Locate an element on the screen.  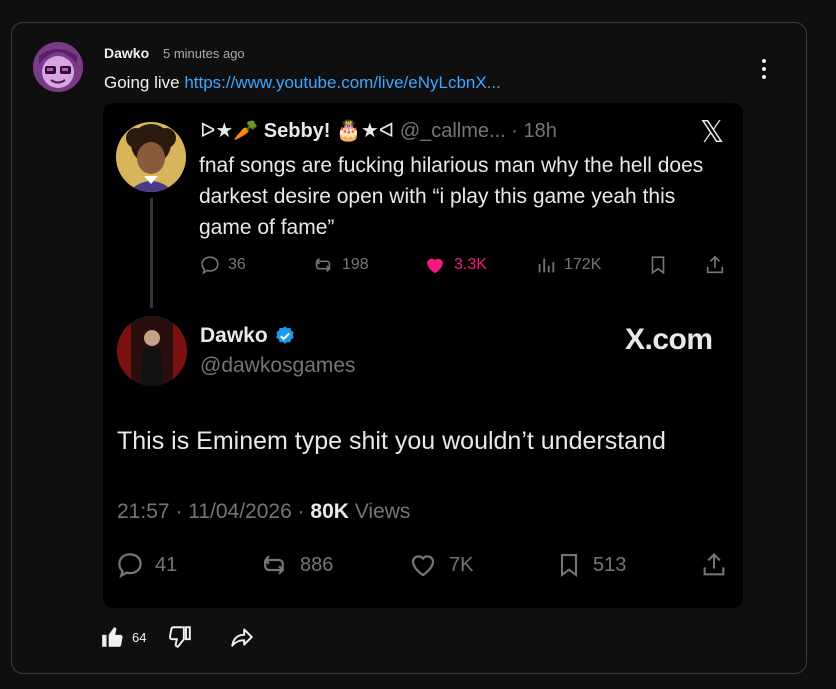
main-bookmark-count: 513 is located at coordinates (610, 564).